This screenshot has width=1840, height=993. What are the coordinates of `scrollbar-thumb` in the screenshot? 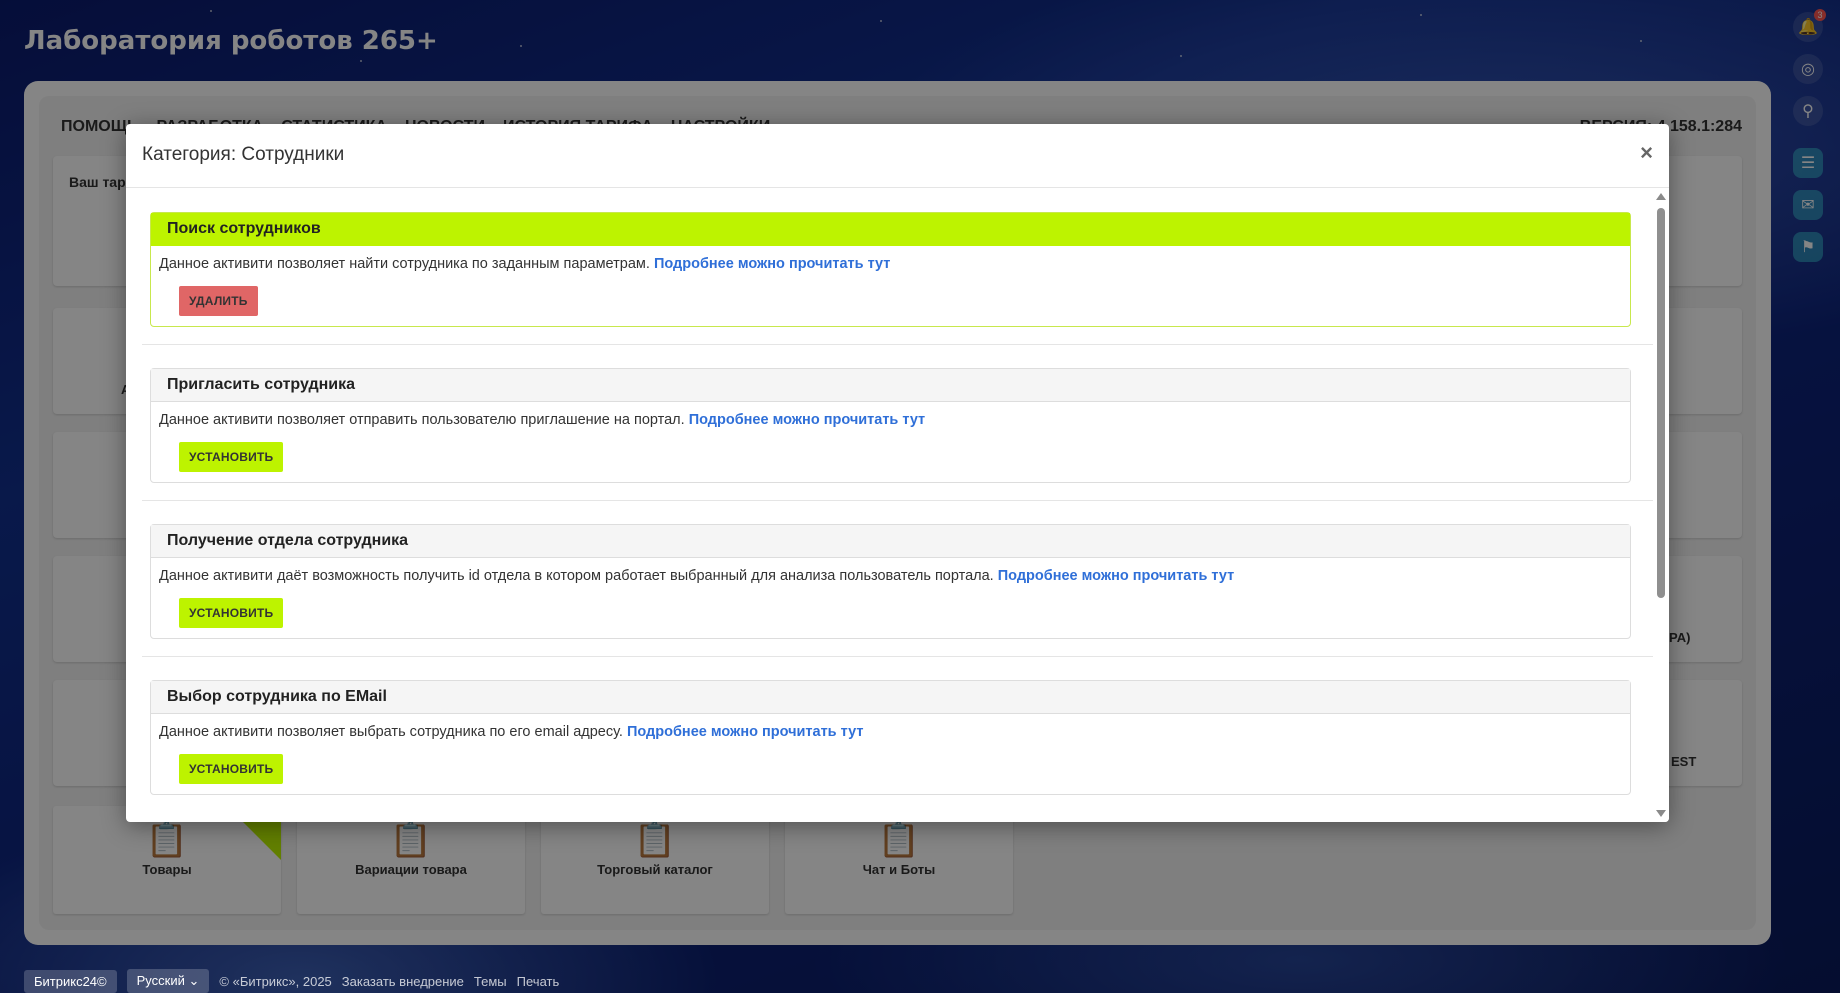 It's located at (1661, 403).